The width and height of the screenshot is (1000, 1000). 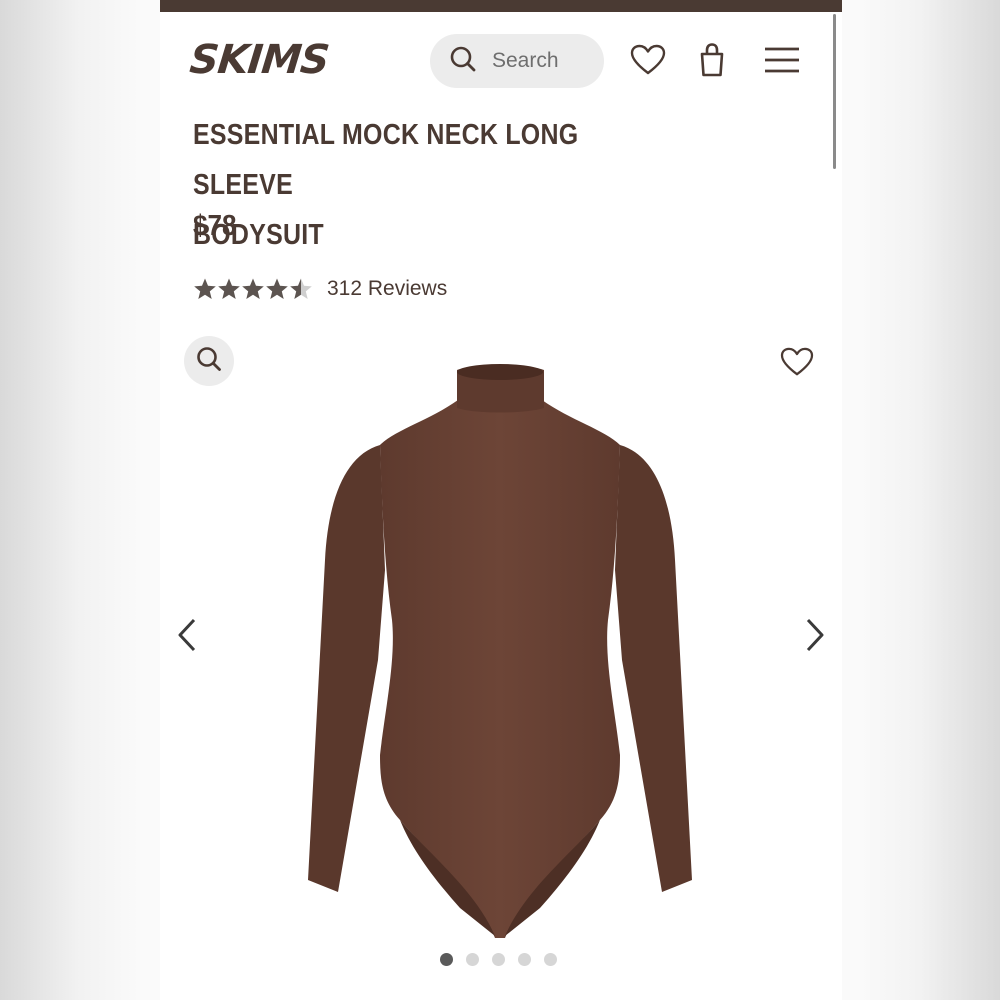 I want to click on stars-icon, so click(x=253, y=288).